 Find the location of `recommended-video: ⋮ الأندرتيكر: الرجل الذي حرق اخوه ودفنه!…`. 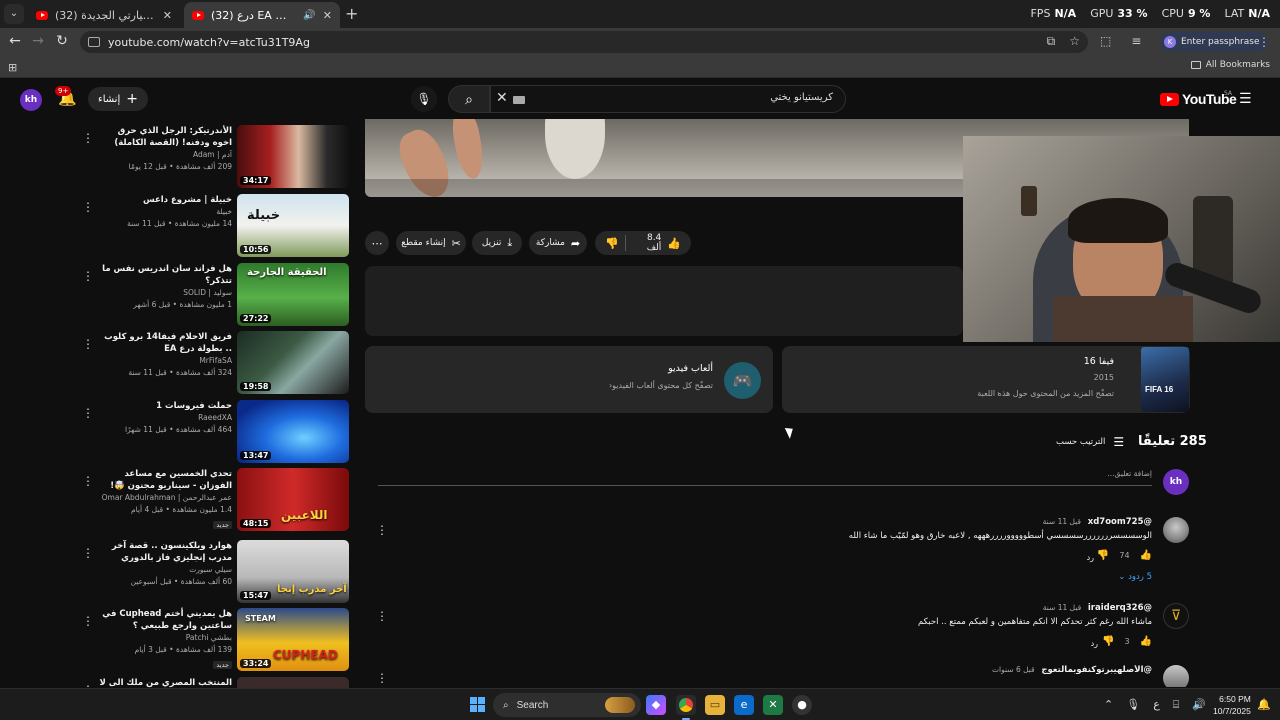

recommended-video: ⋮ الأندرتيكر: الرجل الذي حرق اخوه ودفنه!… is located at coordinates (176, 157).